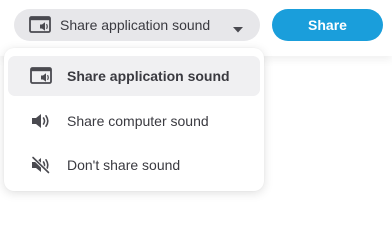 This screenshot has width=392, height=240. I want to click on chevron-down-icon, so click(238, 27).